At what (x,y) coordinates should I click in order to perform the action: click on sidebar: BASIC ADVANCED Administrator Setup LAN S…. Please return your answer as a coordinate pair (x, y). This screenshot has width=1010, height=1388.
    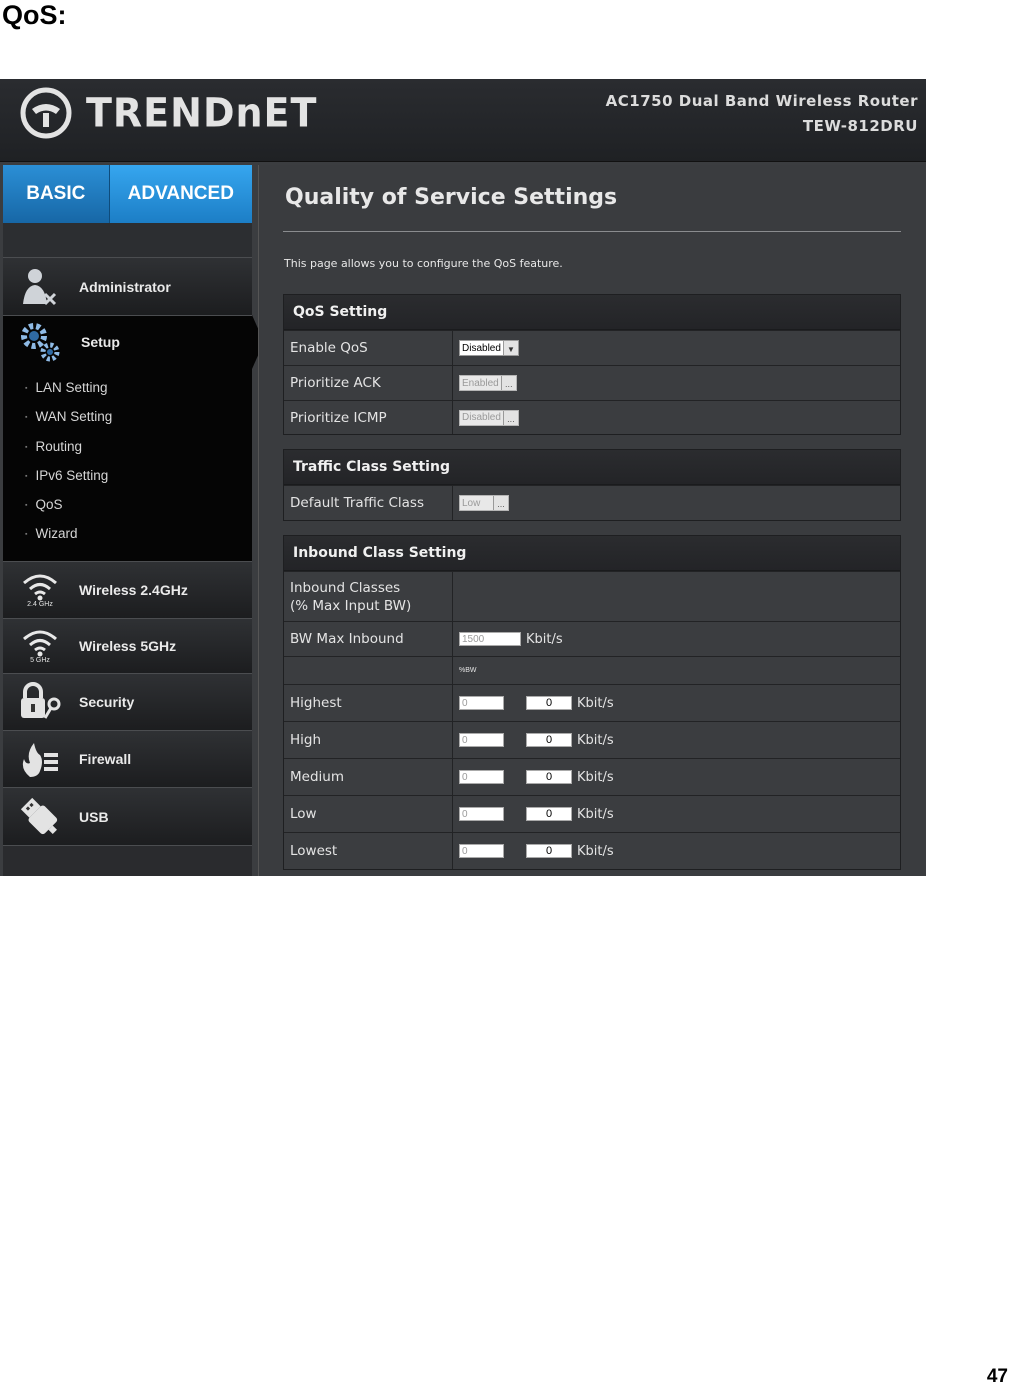
    Looking at the image, I should click on (133, 520).